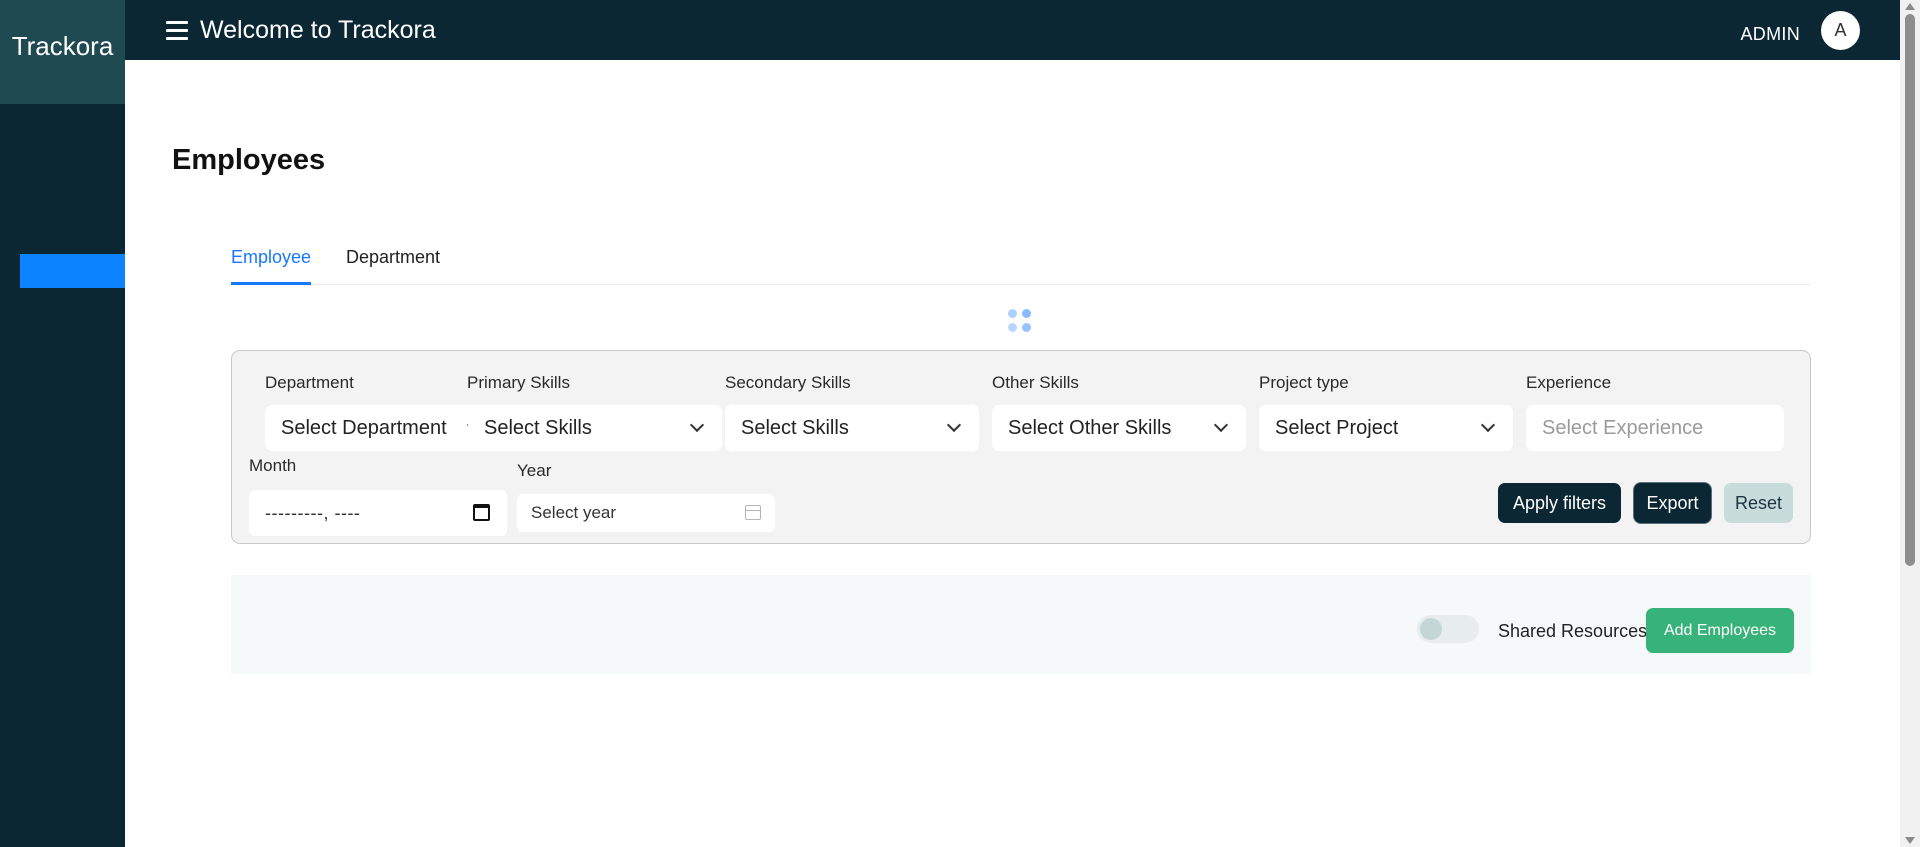  What do you see at coordinates (1569, 382) in the screenshot?
I see `experience-label: Experience` at bounding box center [1569, 382].